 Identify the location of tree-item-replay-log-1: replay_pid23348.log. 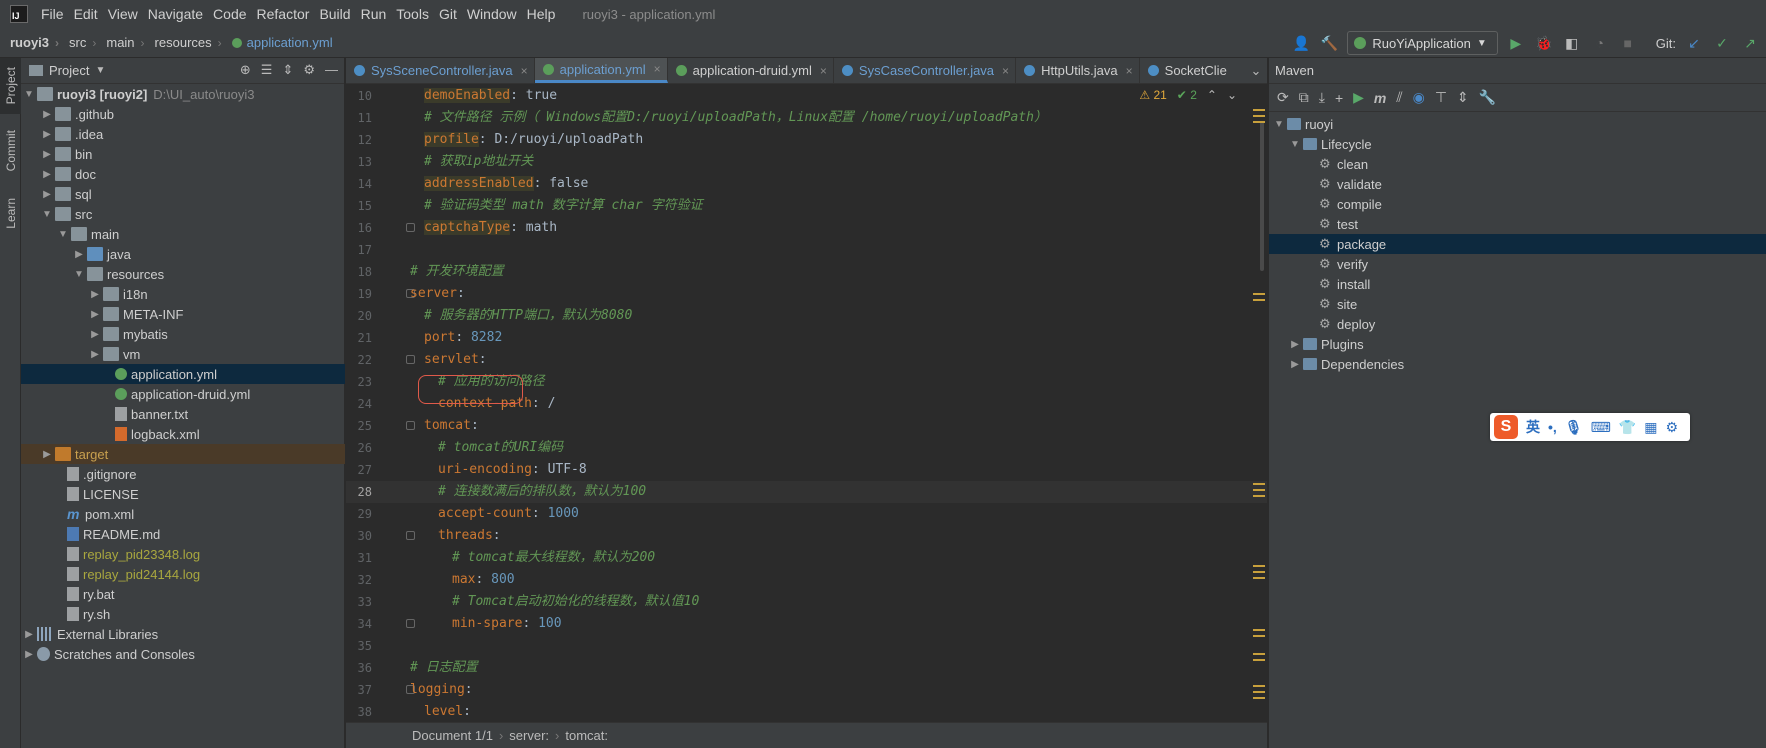
(183, 554).